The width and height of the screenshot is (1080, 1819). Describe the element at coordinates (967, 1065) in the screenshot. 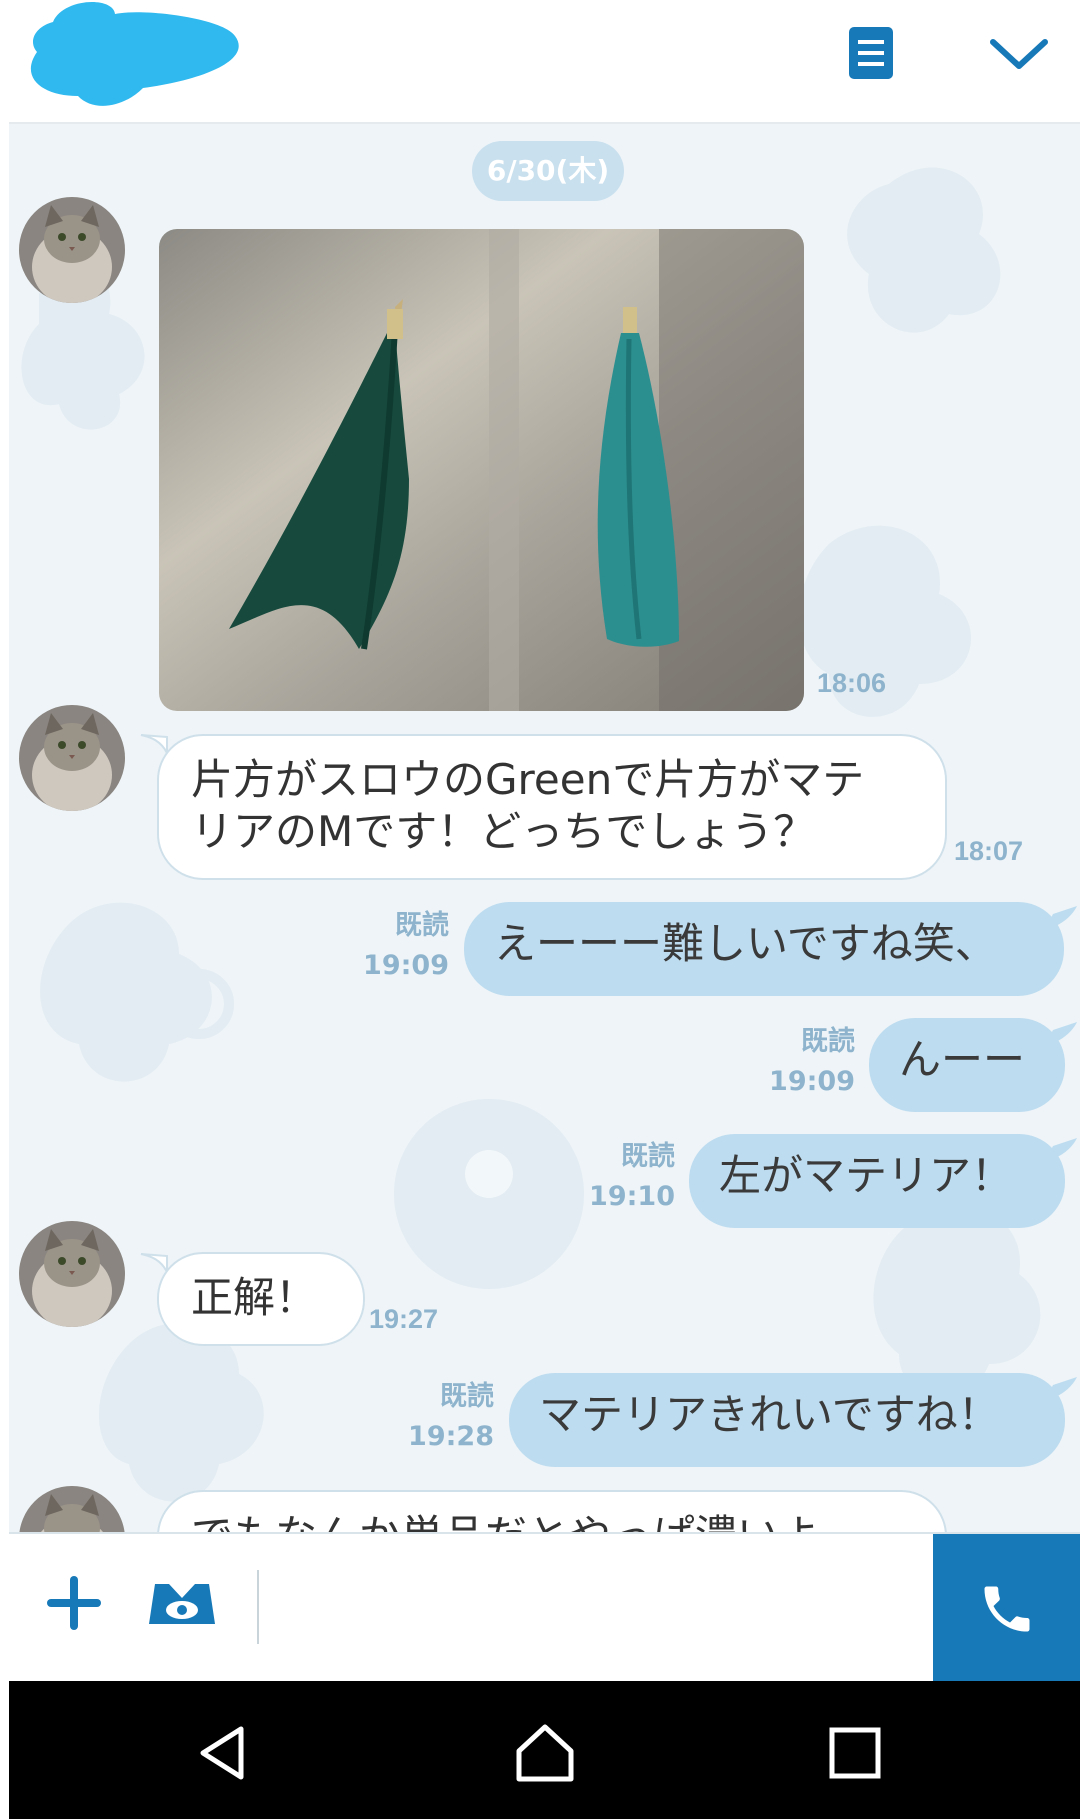

I see `outgoing-message: んーー` at that location.